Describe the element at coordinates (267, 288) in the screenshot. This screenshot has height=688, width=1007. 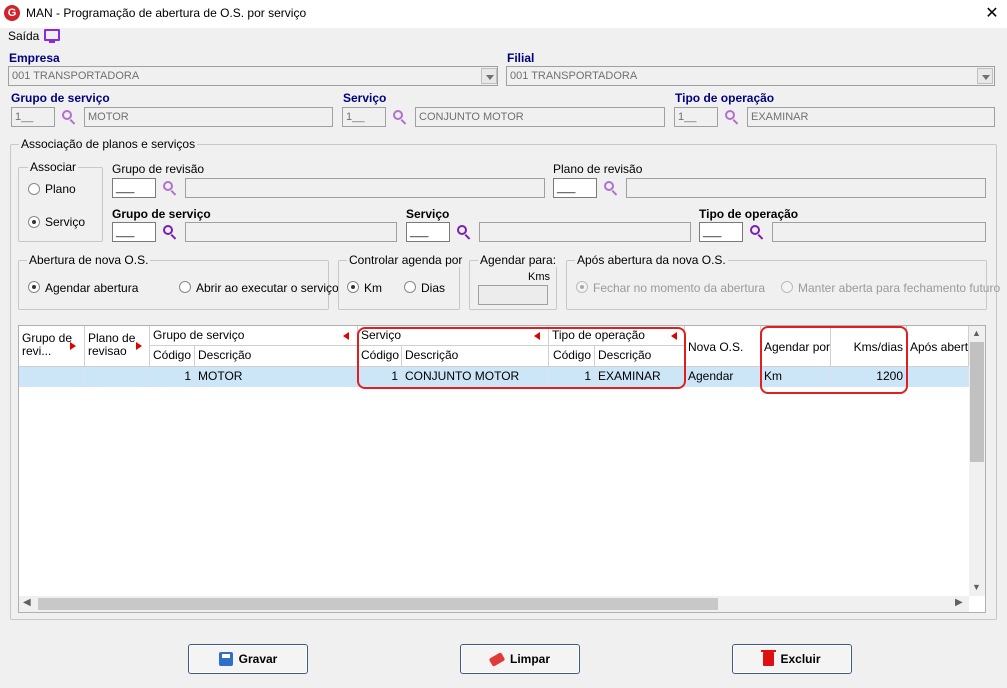
I see `radio-abrir-executar-label: Abrir ao executar o serviço` at that location.